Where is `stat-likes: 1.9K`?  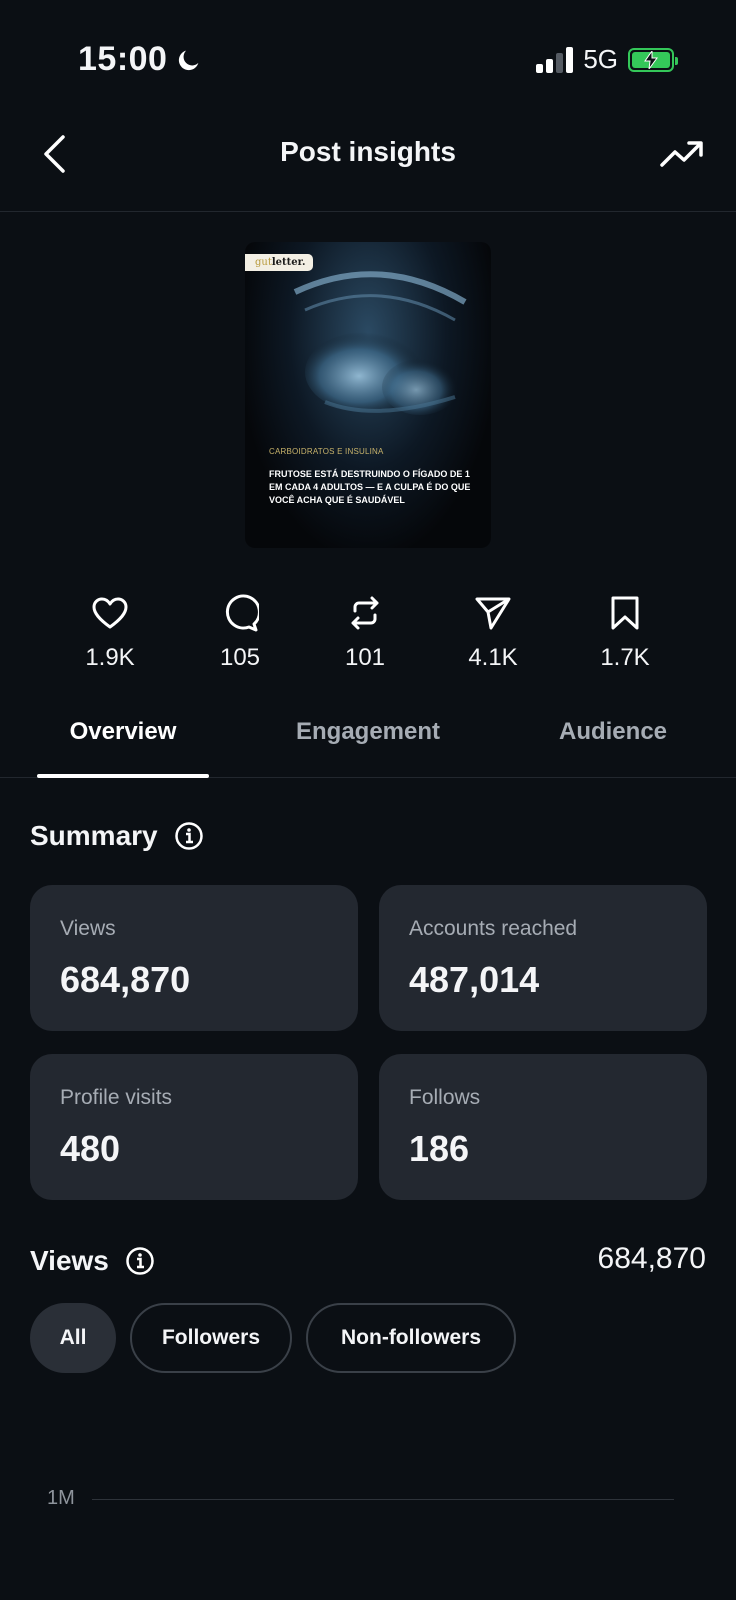
stat-likes: 1.9K is located at coordinates (110, 632).